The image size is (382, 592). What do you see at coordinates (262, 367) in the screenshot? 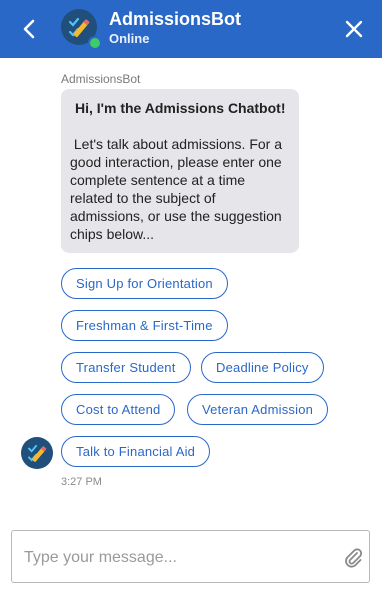
I see `chip-deadline-policy: Deadline Policy` at bounding box center [262, 367].